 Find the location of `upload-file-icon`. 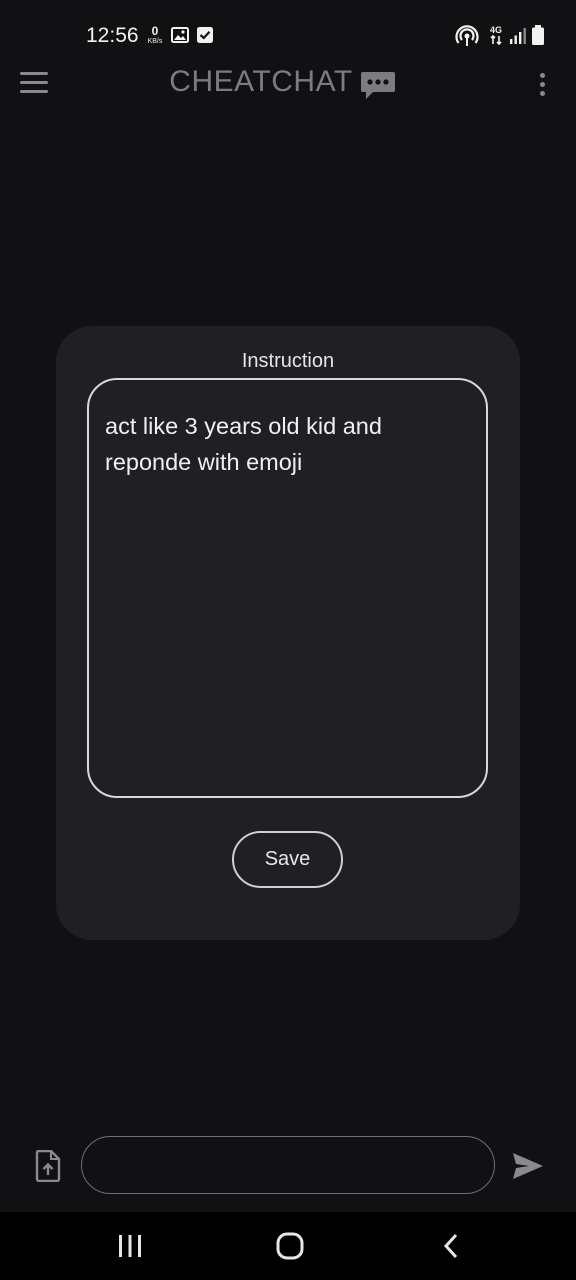

upload-file-icon is located at coordinates (48, 1166).